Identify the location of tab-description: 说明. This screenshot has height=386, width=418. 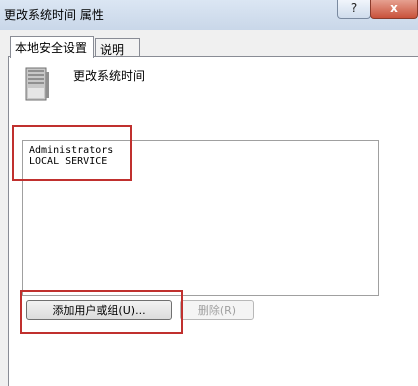
(117, 47).